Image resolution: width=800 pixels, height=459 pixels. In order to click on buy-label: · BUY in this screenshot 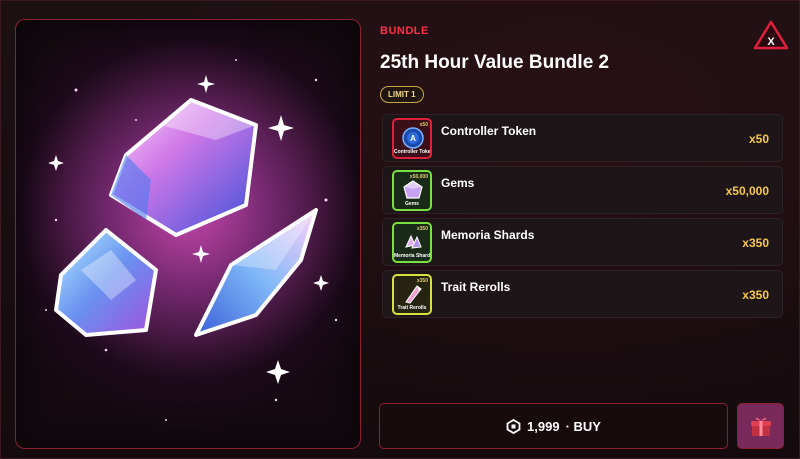, I will do `click(583, 426)`.